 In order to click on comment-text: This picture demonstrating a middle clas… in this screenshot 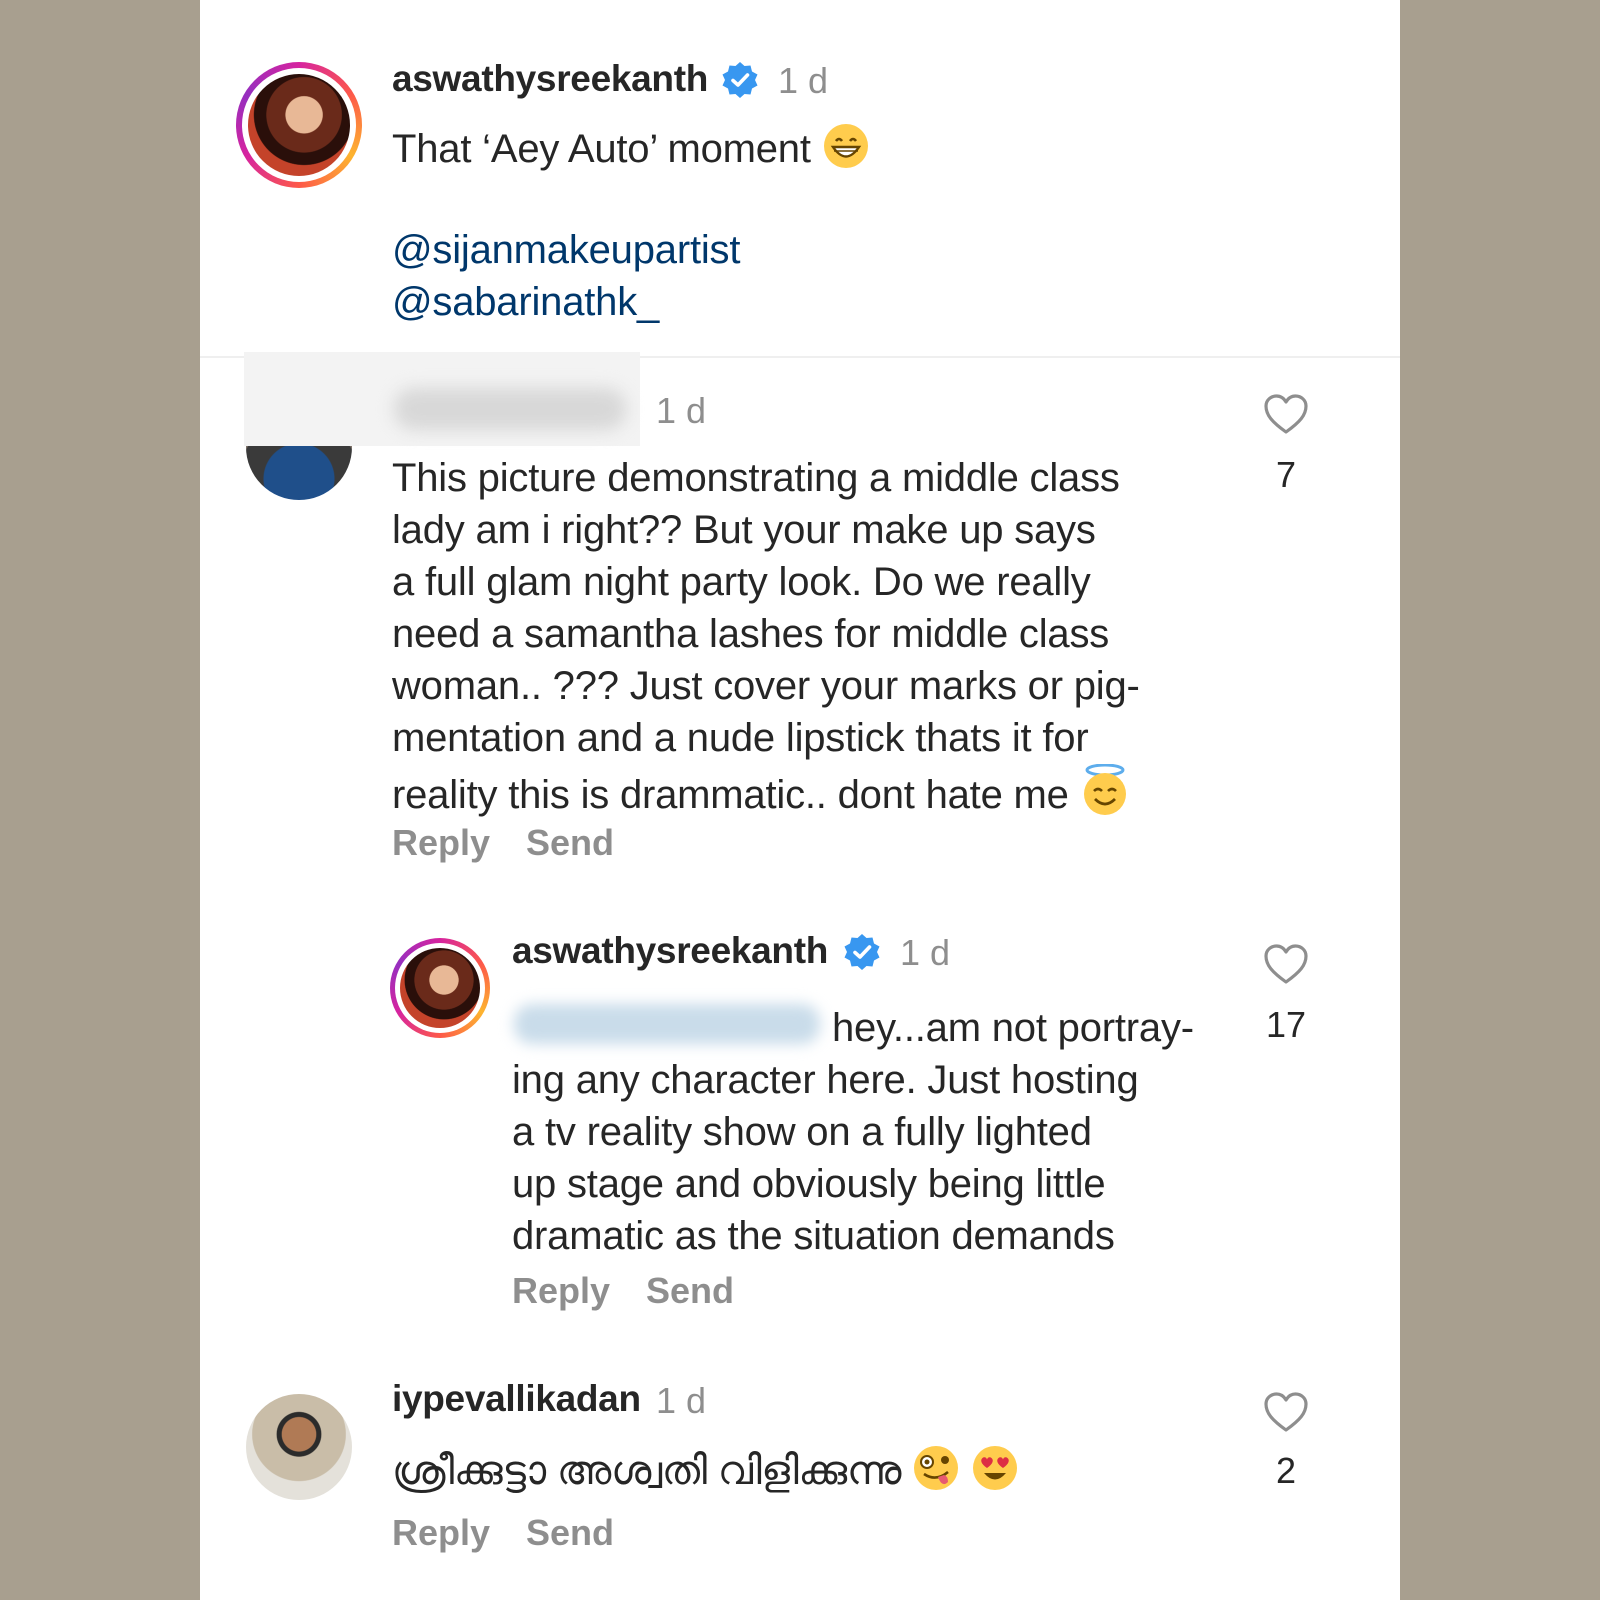, I will do `click(766, 636)`.